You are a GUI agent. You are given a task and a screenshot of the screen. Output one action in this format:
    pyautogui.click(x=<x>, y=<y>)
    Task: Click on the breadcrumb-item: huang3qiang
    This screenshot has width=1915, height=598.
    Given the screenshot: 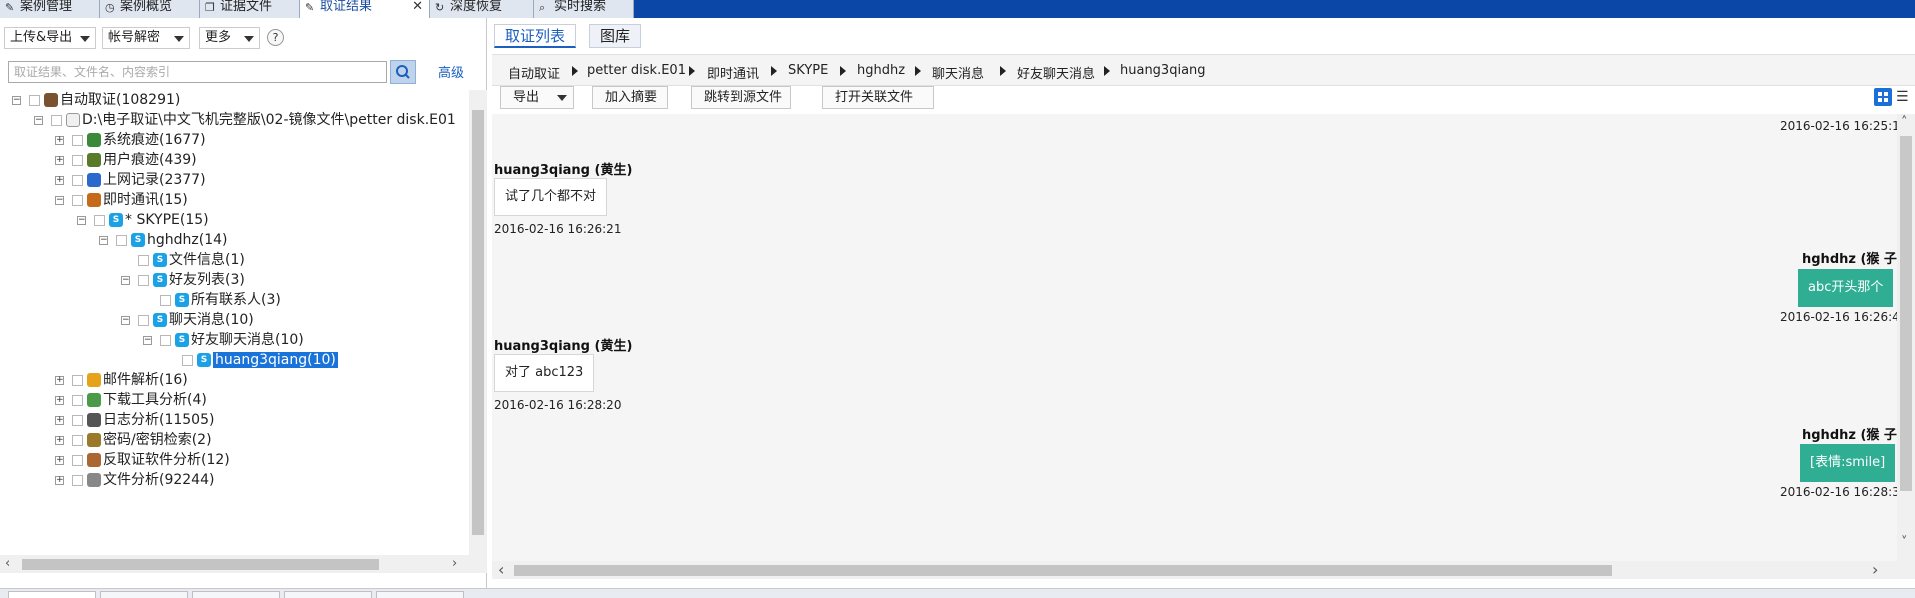 What is the action you would take?
    pyautogui.click(x=1163, y=70)
    